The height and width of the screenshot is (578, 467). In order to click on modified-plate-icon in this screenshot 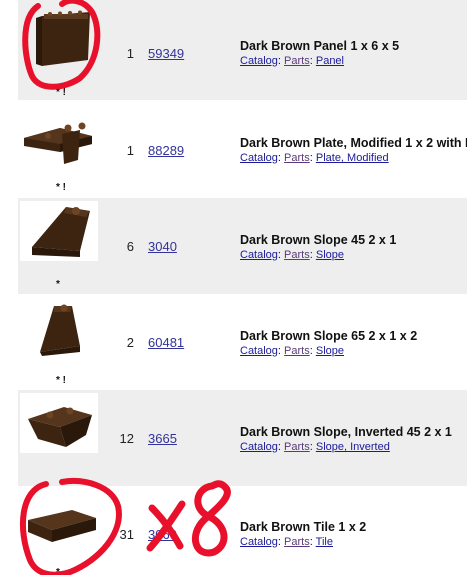, I will do `click(58, 143)`.